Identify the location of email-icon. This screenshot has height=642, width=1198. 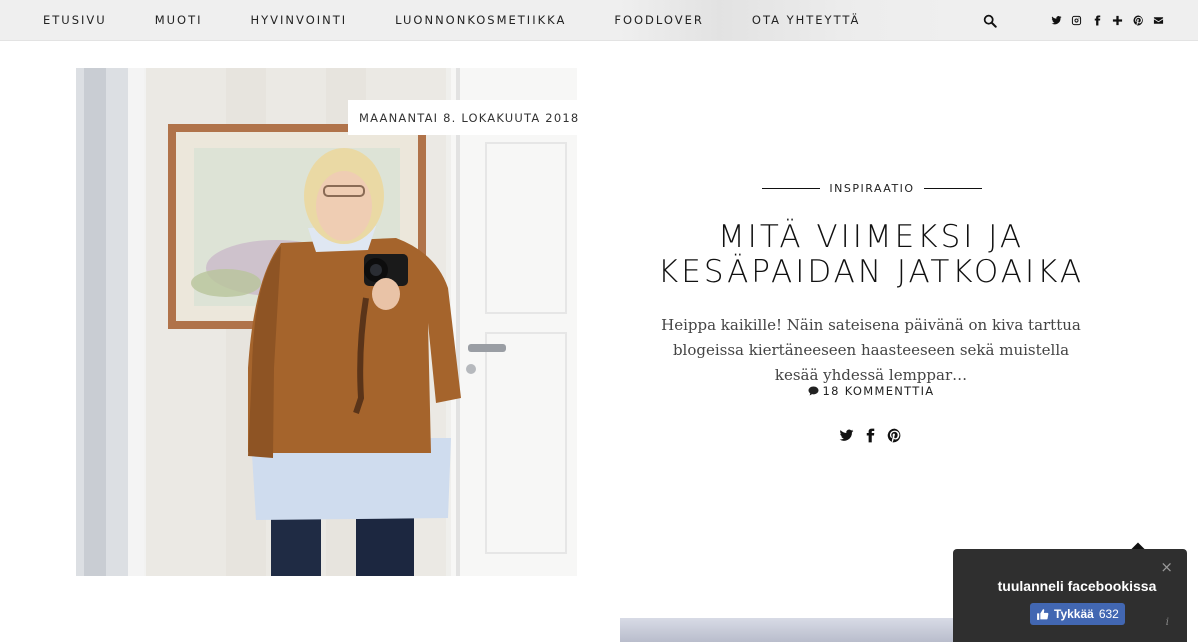
(1159, 20).